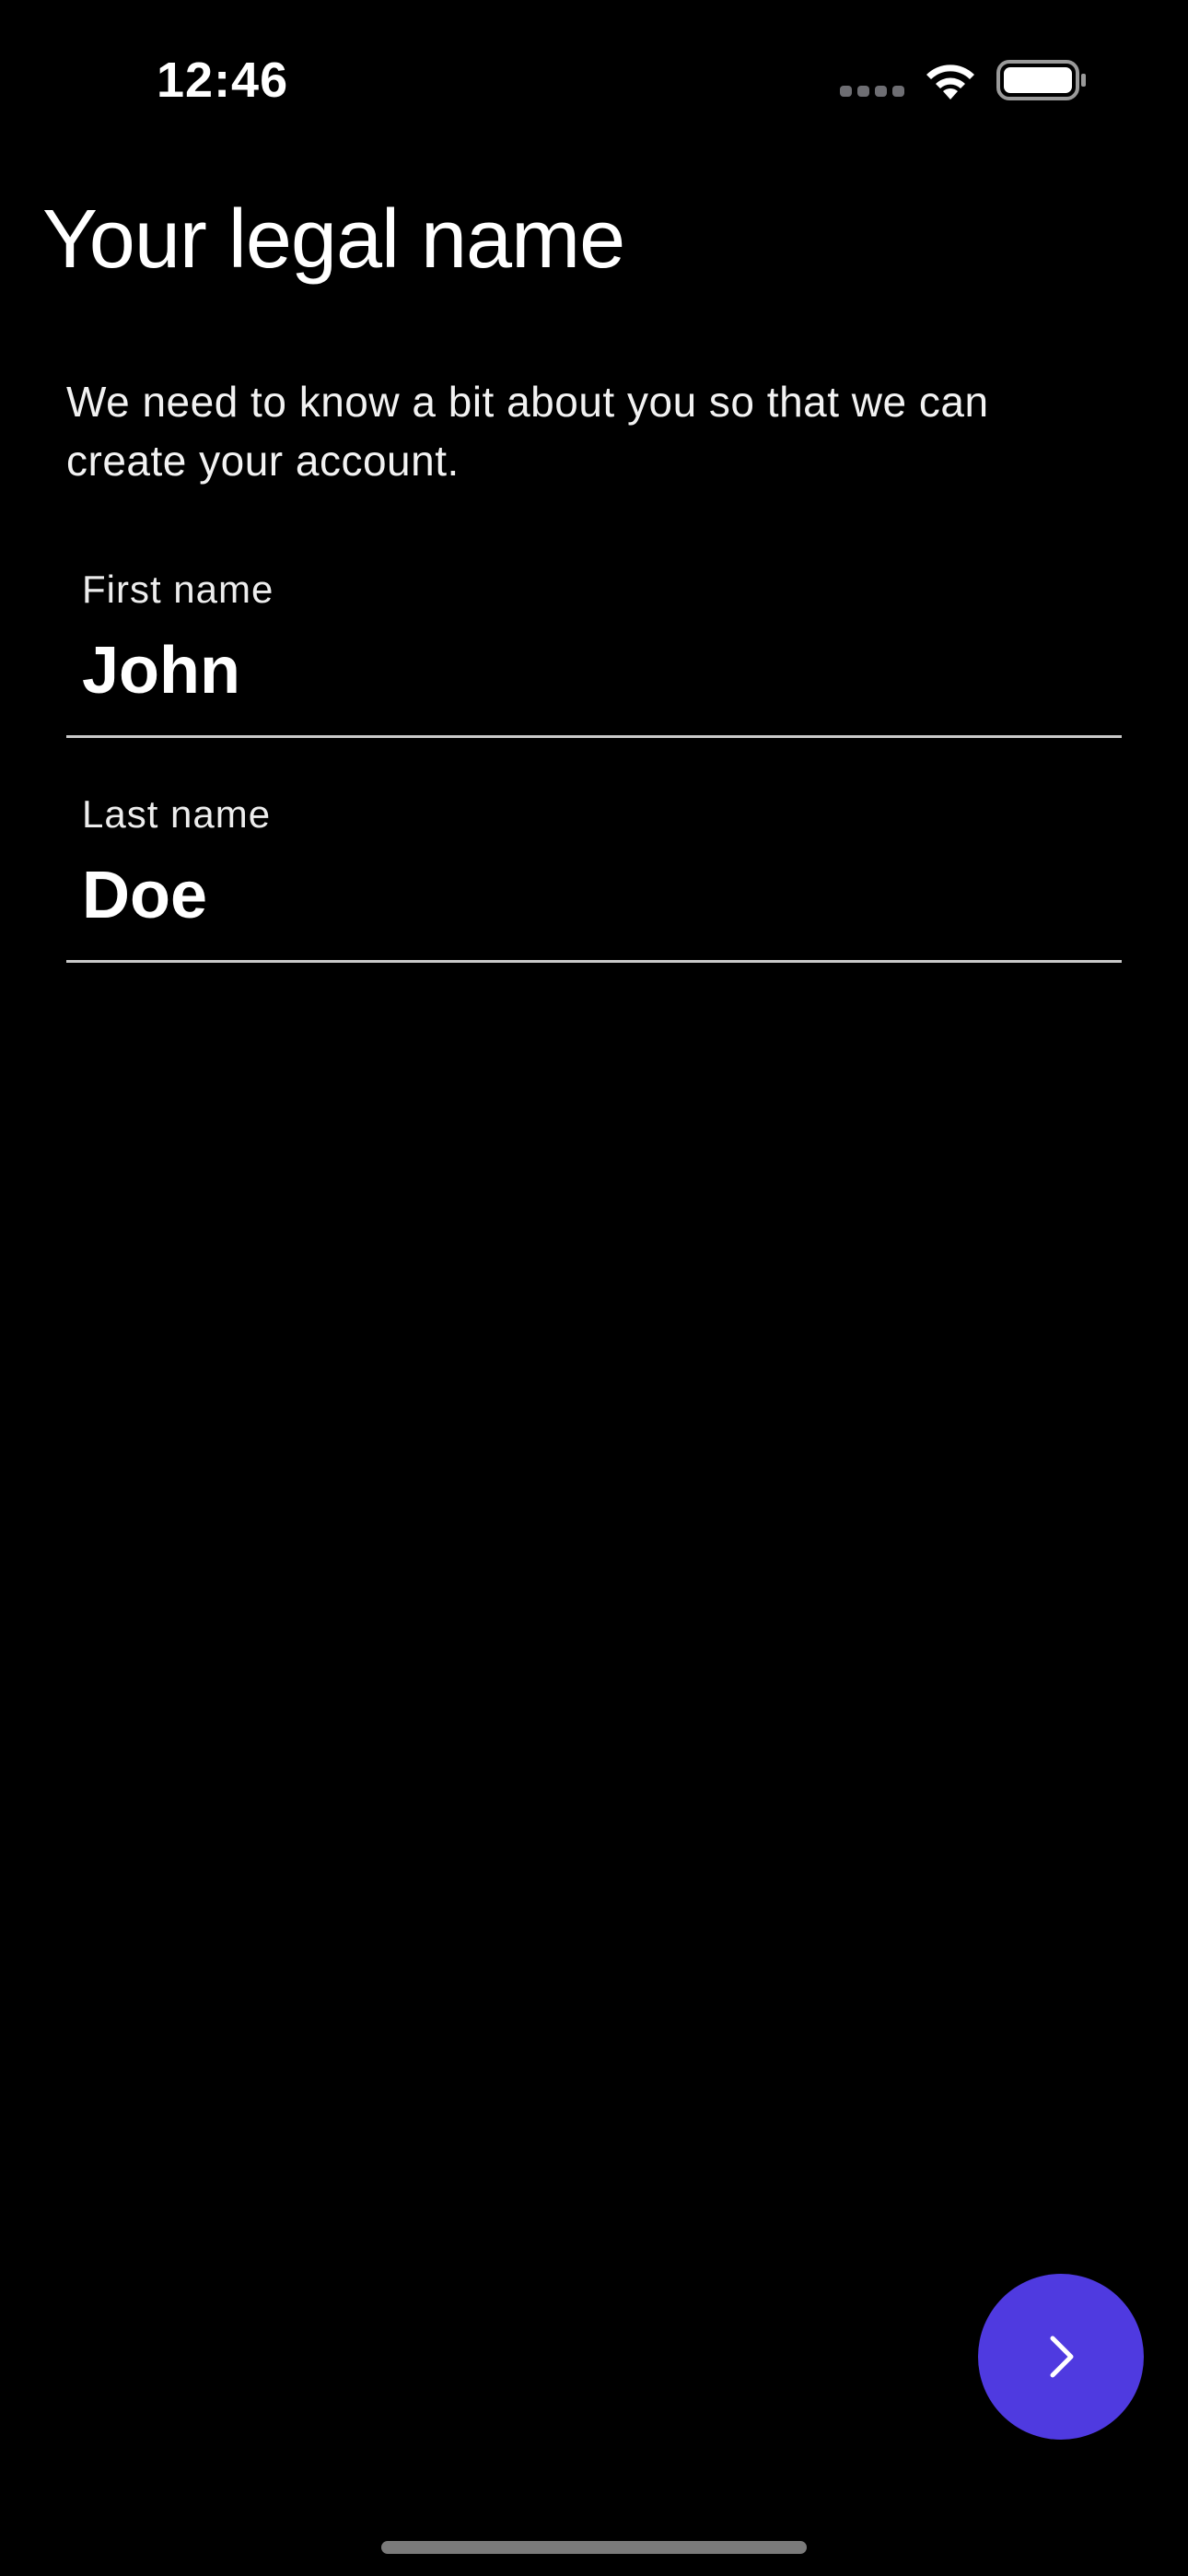 This screenshot has height=2576, width=1188. Describe the element at coordinates (594, 876) in the screenshot. I see `last-name-field: Last name Doe` at that location.